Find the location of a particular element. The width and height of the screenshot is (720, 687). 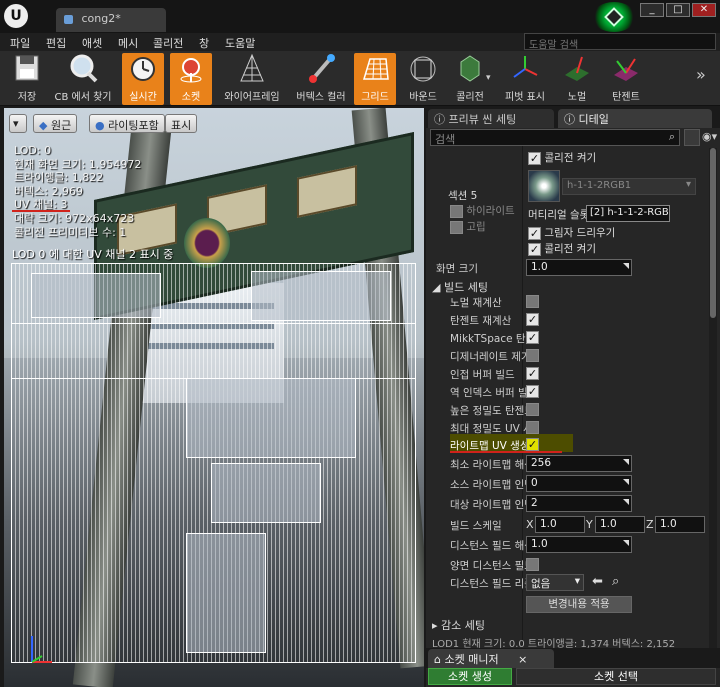

two-sided-distance-field-checkbox is located at coordinates (532, 564).